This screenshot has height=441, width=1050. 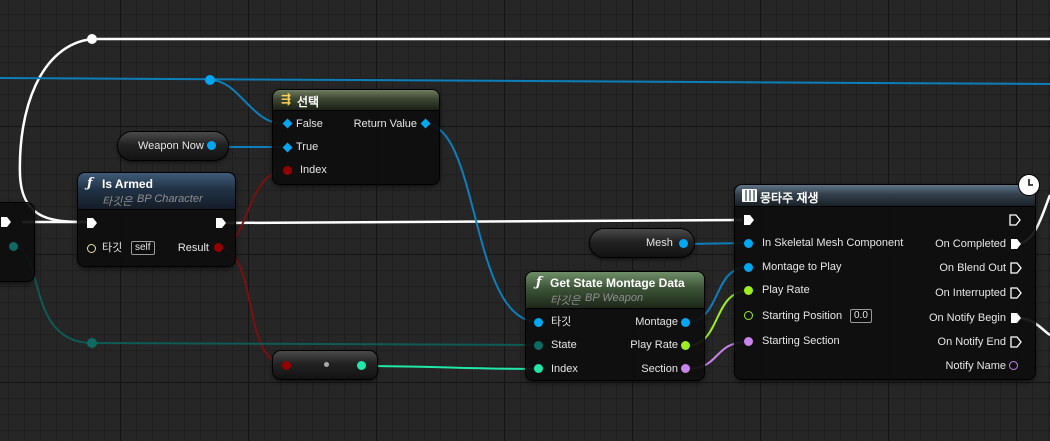 What do you see at coordinates (356, 137) in the screenshot?
I see `select-node: ⇶ 선택 False True Index Return Value` at bounding box center [356, 137].